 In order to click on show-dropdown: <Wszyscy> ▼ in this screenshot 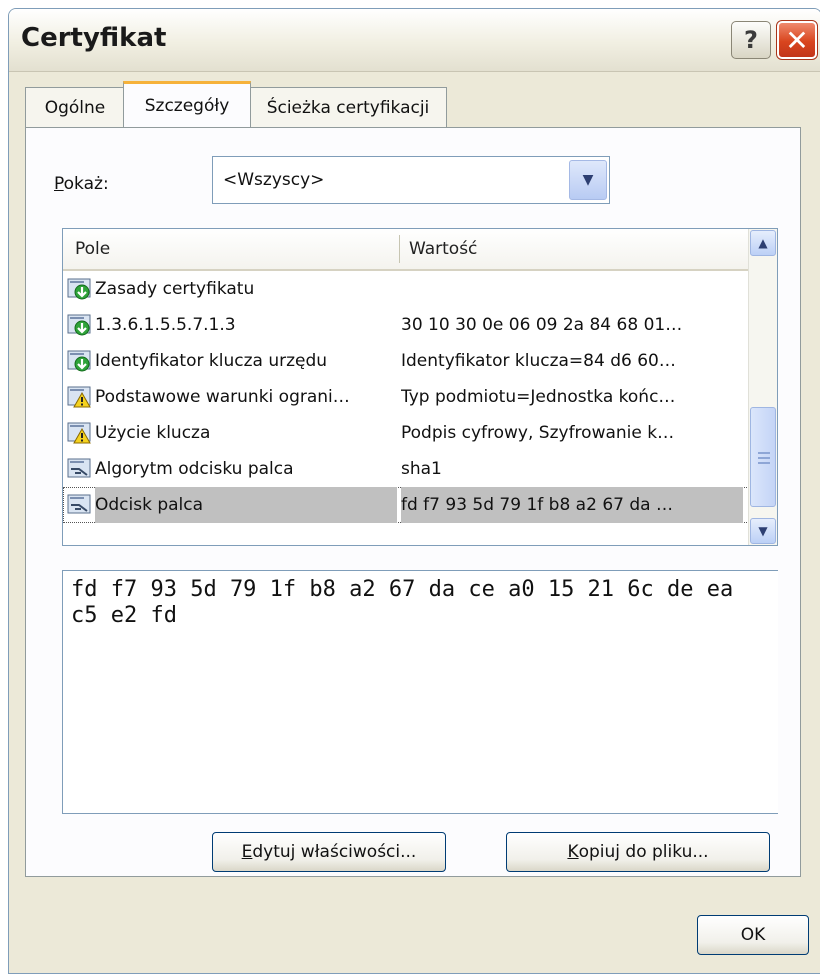, I will do `click(411, 180)`.